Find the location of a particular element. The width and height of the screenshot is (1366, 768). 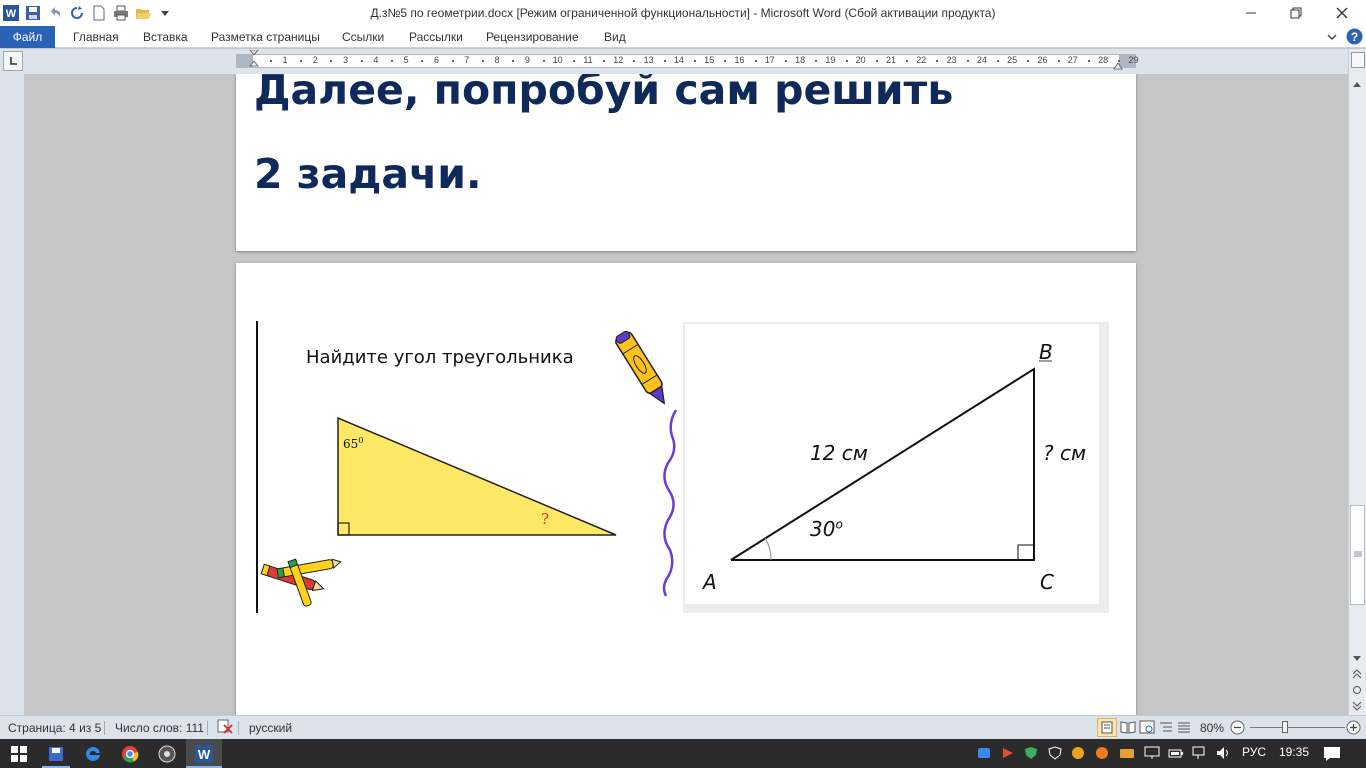

tab-page-layout: Разметка страницы is located at coordinates (265, 37).